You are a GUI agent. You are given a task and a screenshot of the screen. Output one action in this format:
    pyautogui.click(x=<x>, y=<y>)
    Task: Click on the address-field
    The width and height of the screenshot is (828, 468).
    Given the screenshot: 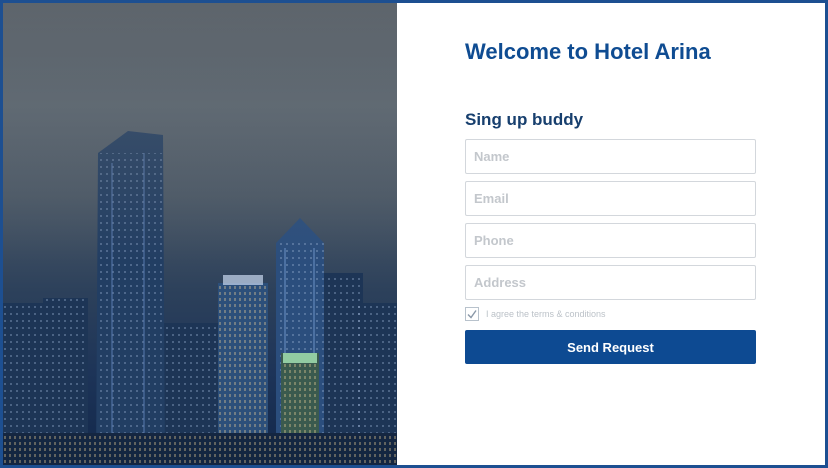 What is the action you would take?
    pyautogui.click(x=610, y=282)
    